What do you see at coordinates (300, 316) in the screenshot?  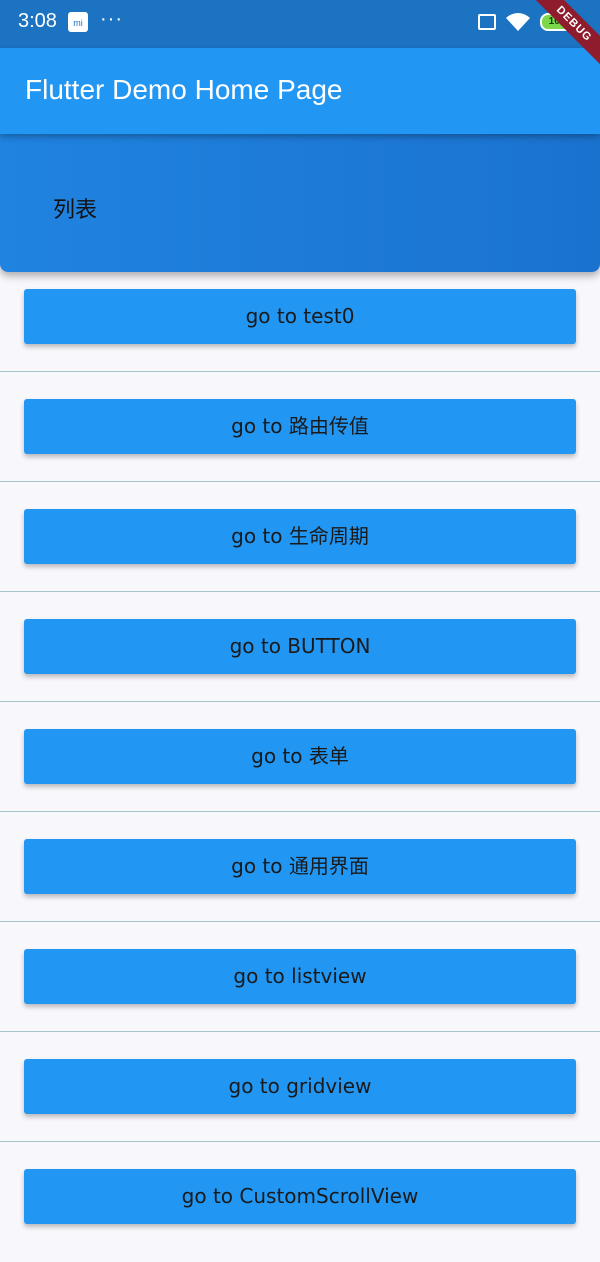 I see `go-to-test0-button: go to test0` at bounding box center [300, 316].